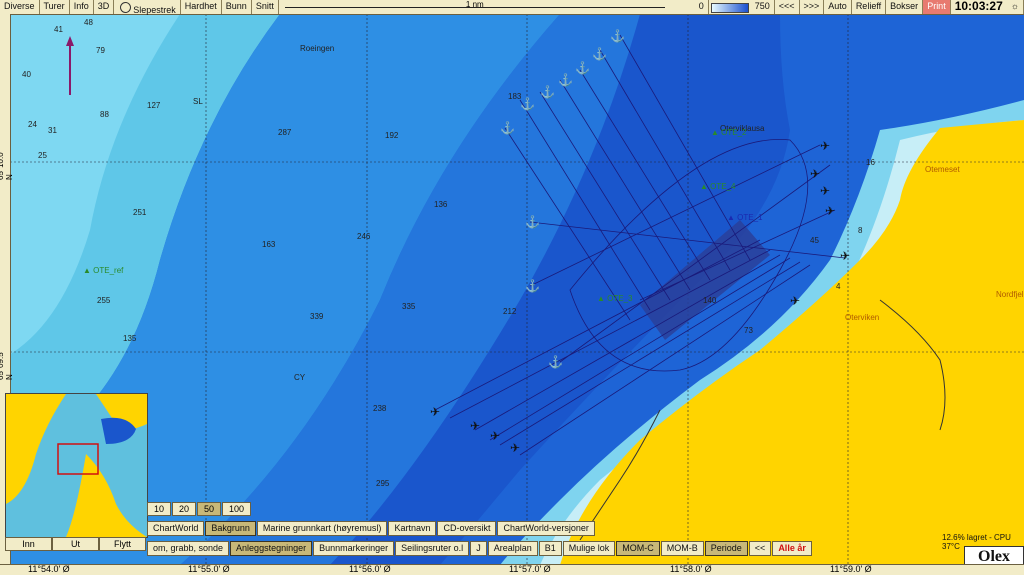  Describe the element at coordinates (271, 548) in the screenshot. I see `layer-anleggstegninger: Anleggstegninger` at that location.